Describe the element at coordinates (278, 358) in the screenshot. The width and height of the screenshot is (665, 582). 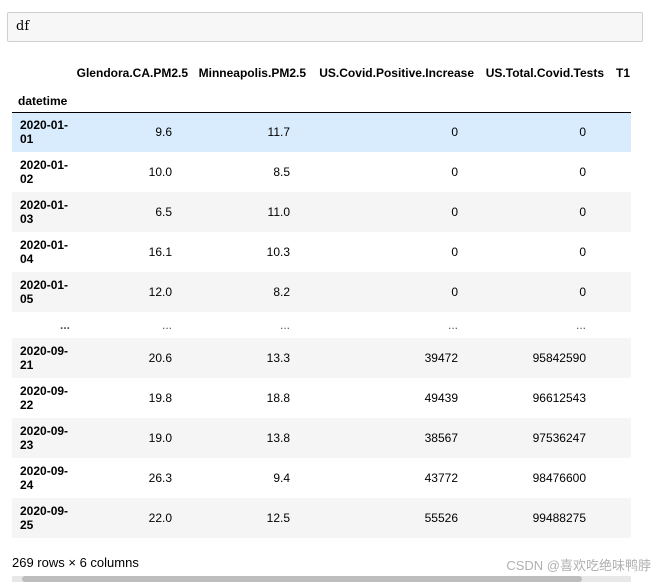
I see `table-cell: 13.3` at that location.